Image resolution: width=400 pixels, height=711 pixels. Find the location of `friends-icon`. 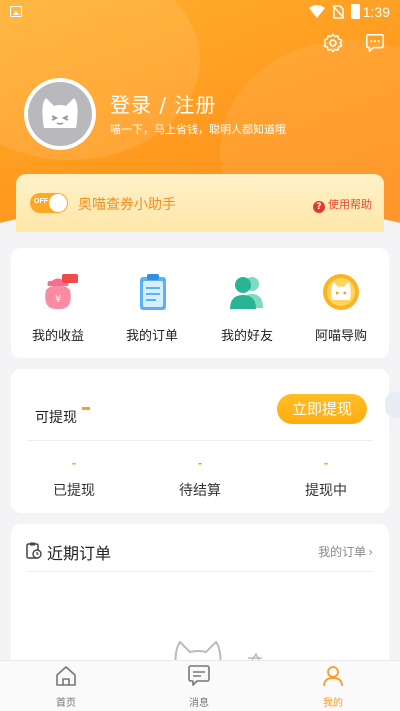

friends-icon is located at coordinates (246, 293).